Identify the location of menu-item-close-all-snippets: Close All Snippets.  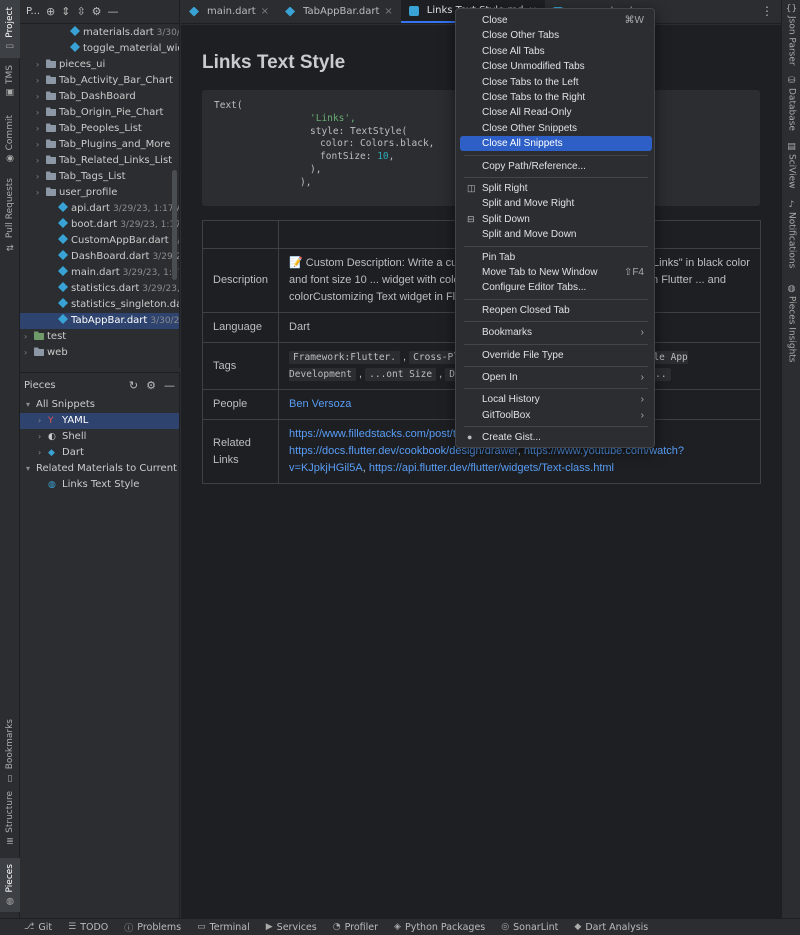
(556, 144).